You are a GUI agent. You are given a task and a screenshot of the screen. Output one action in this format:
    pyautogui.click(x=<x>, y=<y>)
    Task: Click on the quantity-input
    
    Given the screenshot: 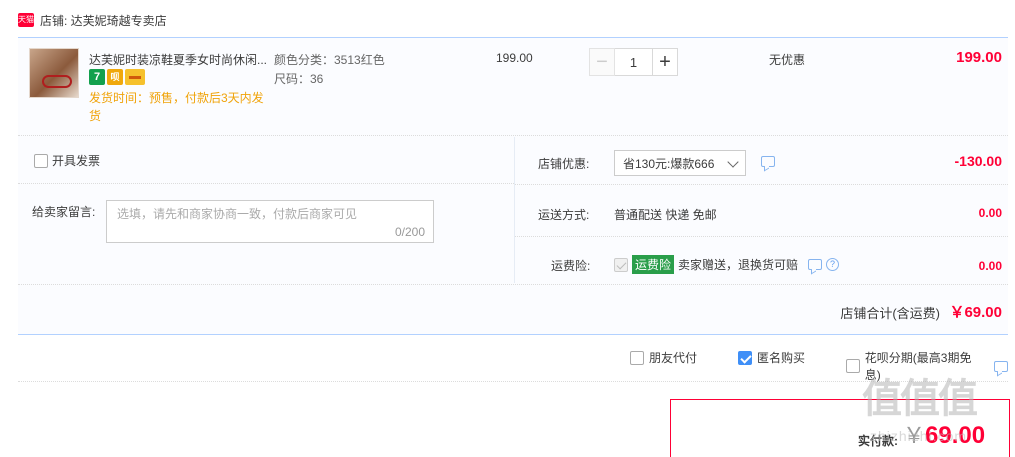 What is the action you would take?
    pyautogui.click(x=633, y=62)
    